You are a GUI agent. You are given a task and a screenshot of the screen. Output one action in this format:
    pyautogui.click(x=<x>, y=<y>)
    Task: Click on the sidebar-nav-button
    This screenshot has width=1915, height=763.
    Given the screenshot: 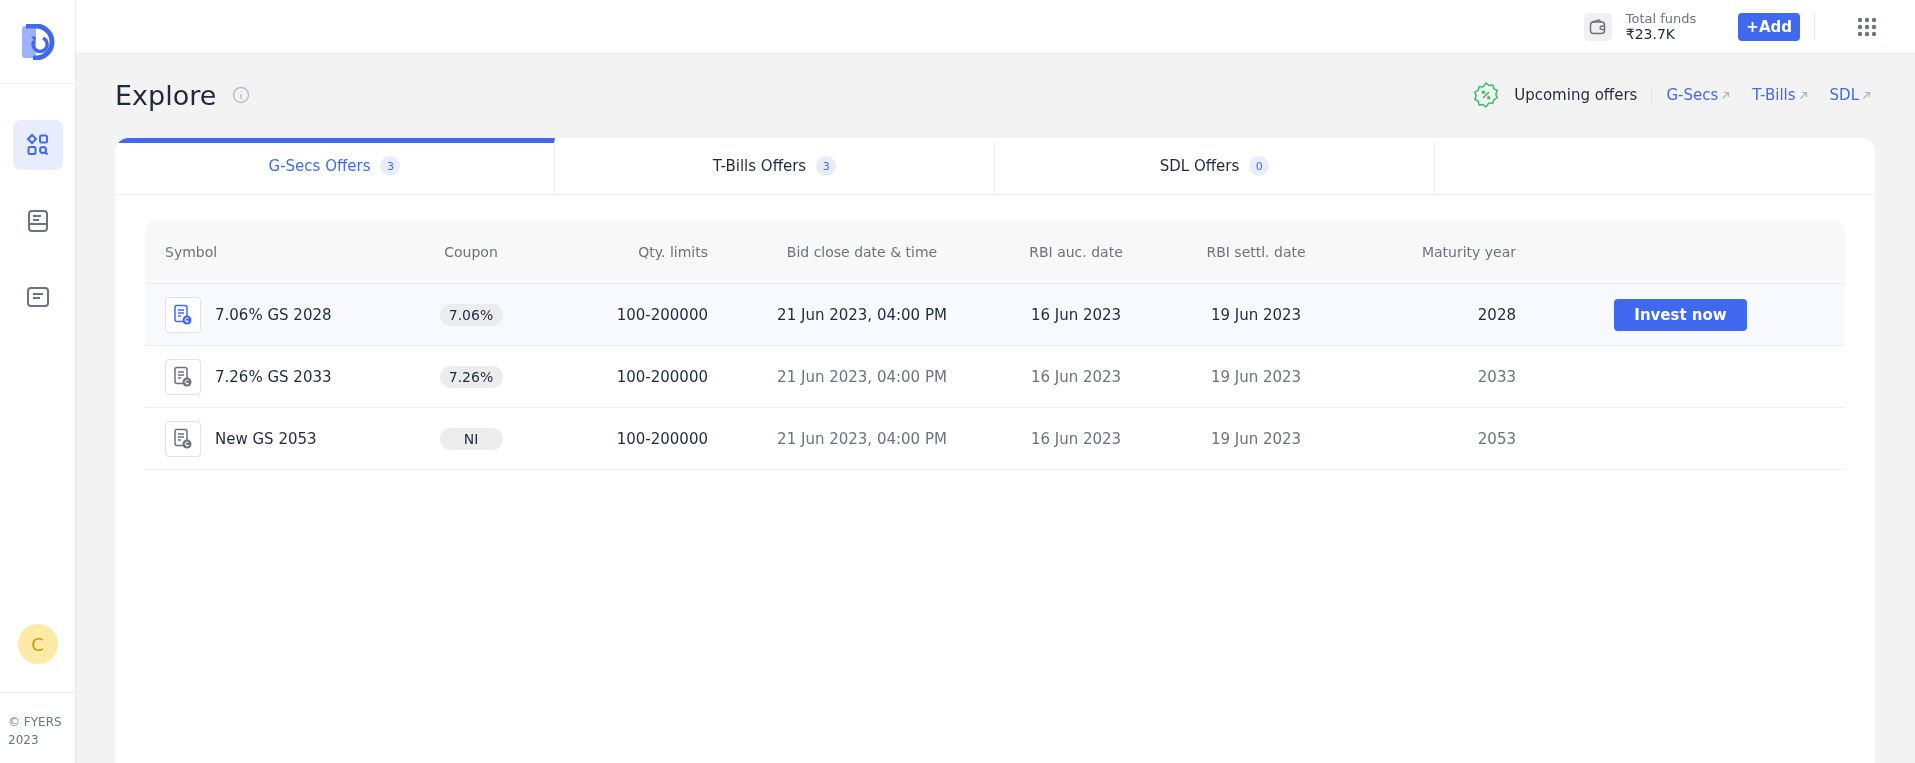 What is the action you would take?
    pyautogui.click(x=37, y=145)
    